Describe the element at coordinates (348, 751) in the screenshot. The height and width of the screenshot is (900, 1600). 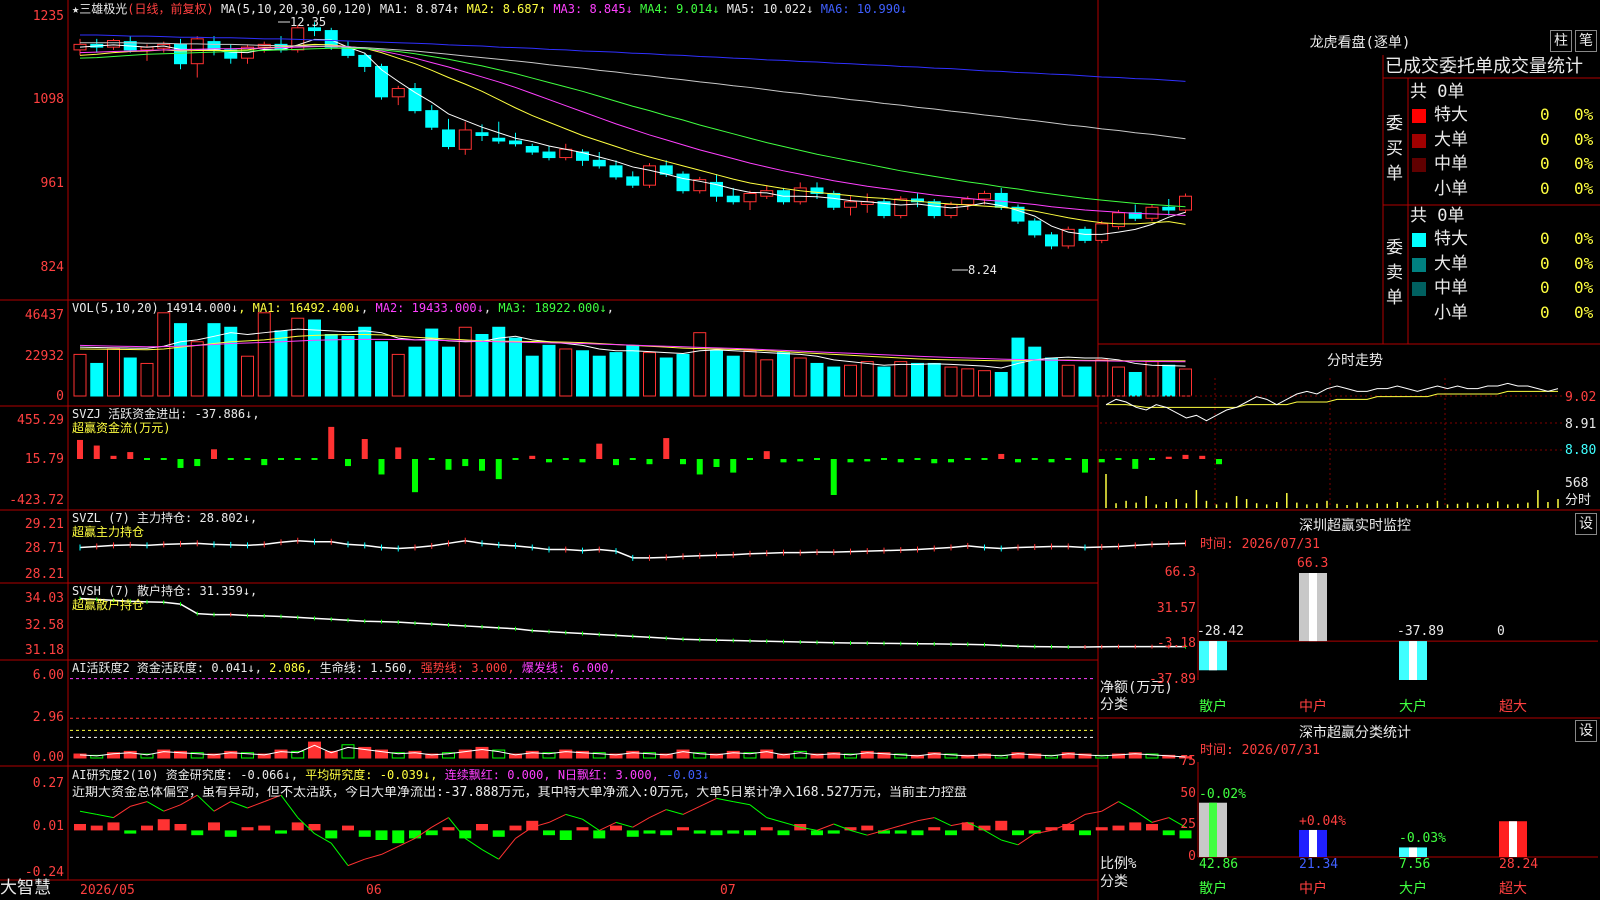
I see `ai-active-bar` at that location.